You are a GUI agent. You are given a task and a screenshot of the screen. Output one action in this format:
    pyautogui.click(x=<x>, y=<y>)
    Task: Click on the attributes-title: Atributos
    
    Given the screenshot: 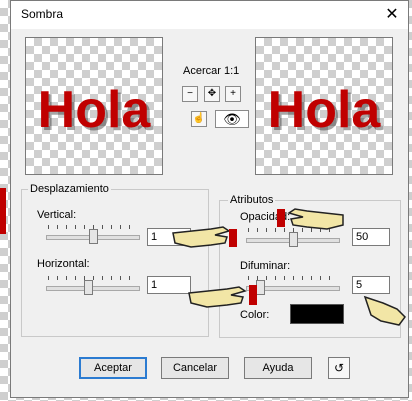 What is the action you would take?
    pyautogui.click(x=252, y=200)
    